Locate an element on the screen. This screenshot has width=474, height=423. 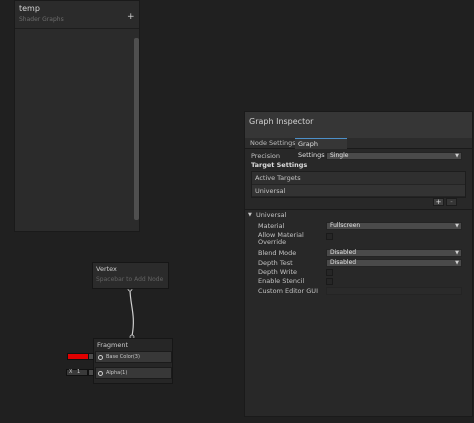
alpha-value-field: X 1 is located at coordinates (77, 372).